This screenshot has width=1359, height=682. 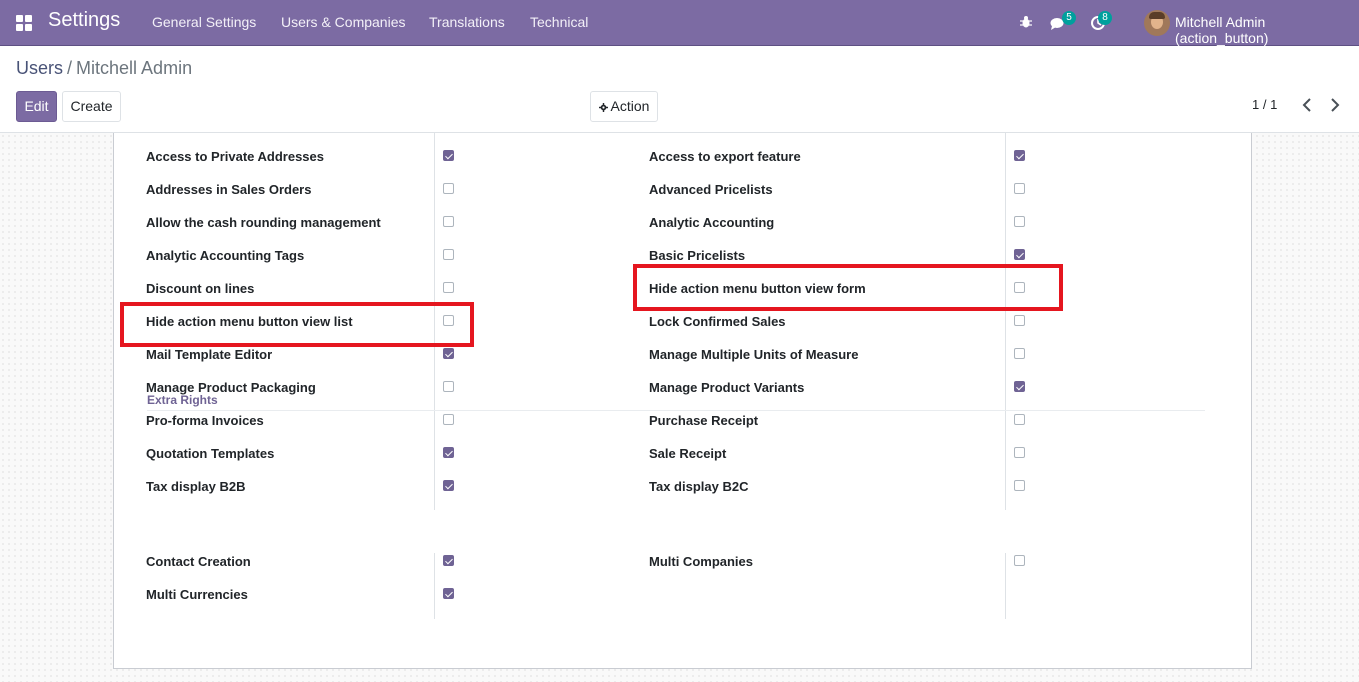 I want to click on right-column-divider, so click(x=1005, y=321).